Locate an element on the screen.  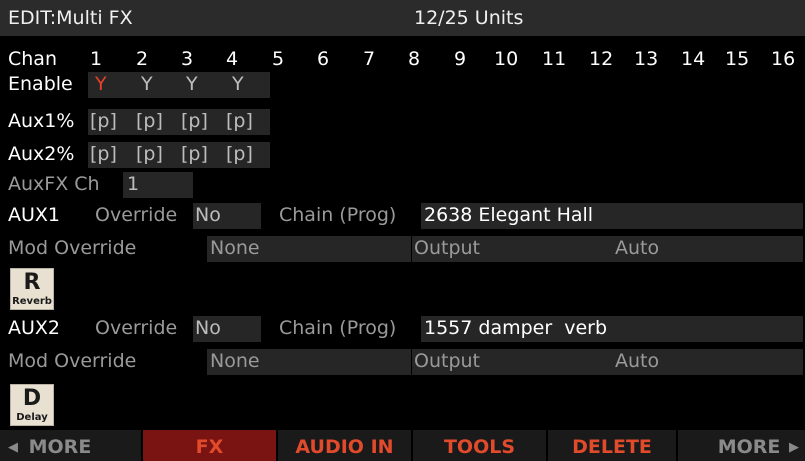
page-title: EDIT:Multi FX is located at coordinates (70, 18).